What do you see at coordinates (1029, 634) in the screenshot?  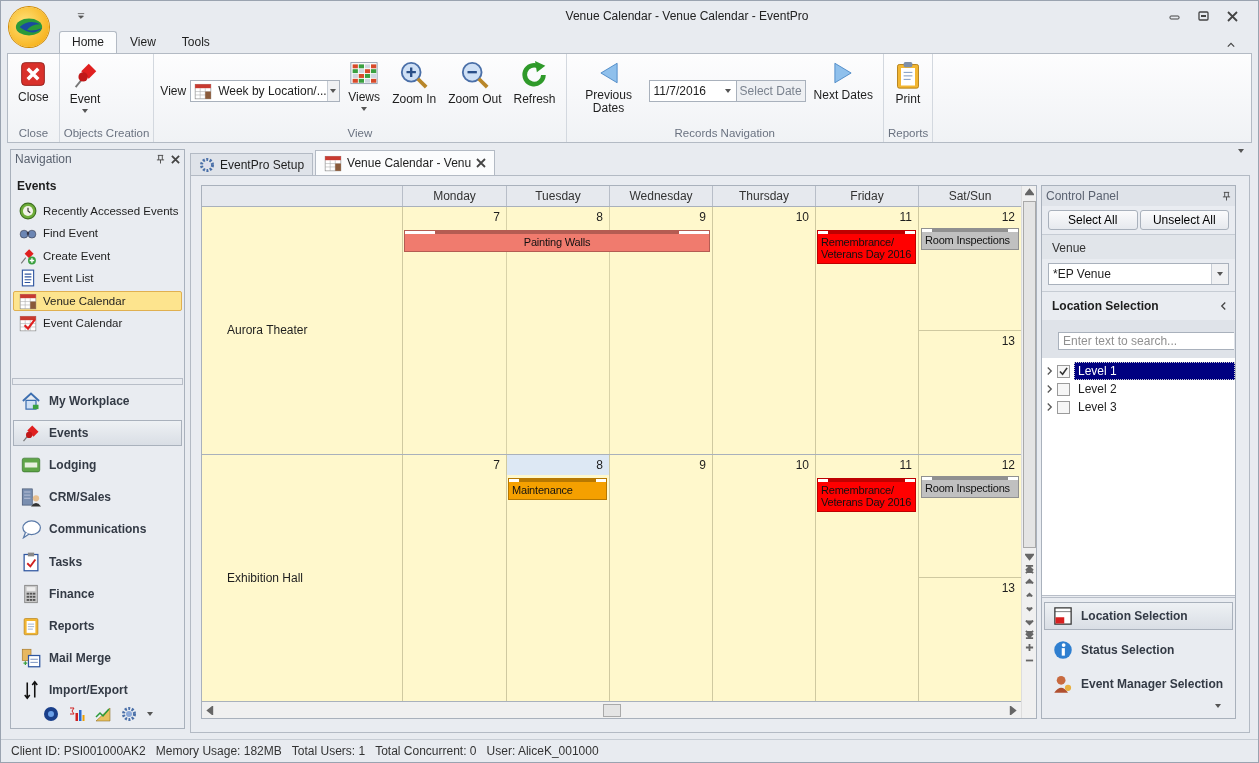 I see `last-page-icon` at bounding box center [1029, 634].